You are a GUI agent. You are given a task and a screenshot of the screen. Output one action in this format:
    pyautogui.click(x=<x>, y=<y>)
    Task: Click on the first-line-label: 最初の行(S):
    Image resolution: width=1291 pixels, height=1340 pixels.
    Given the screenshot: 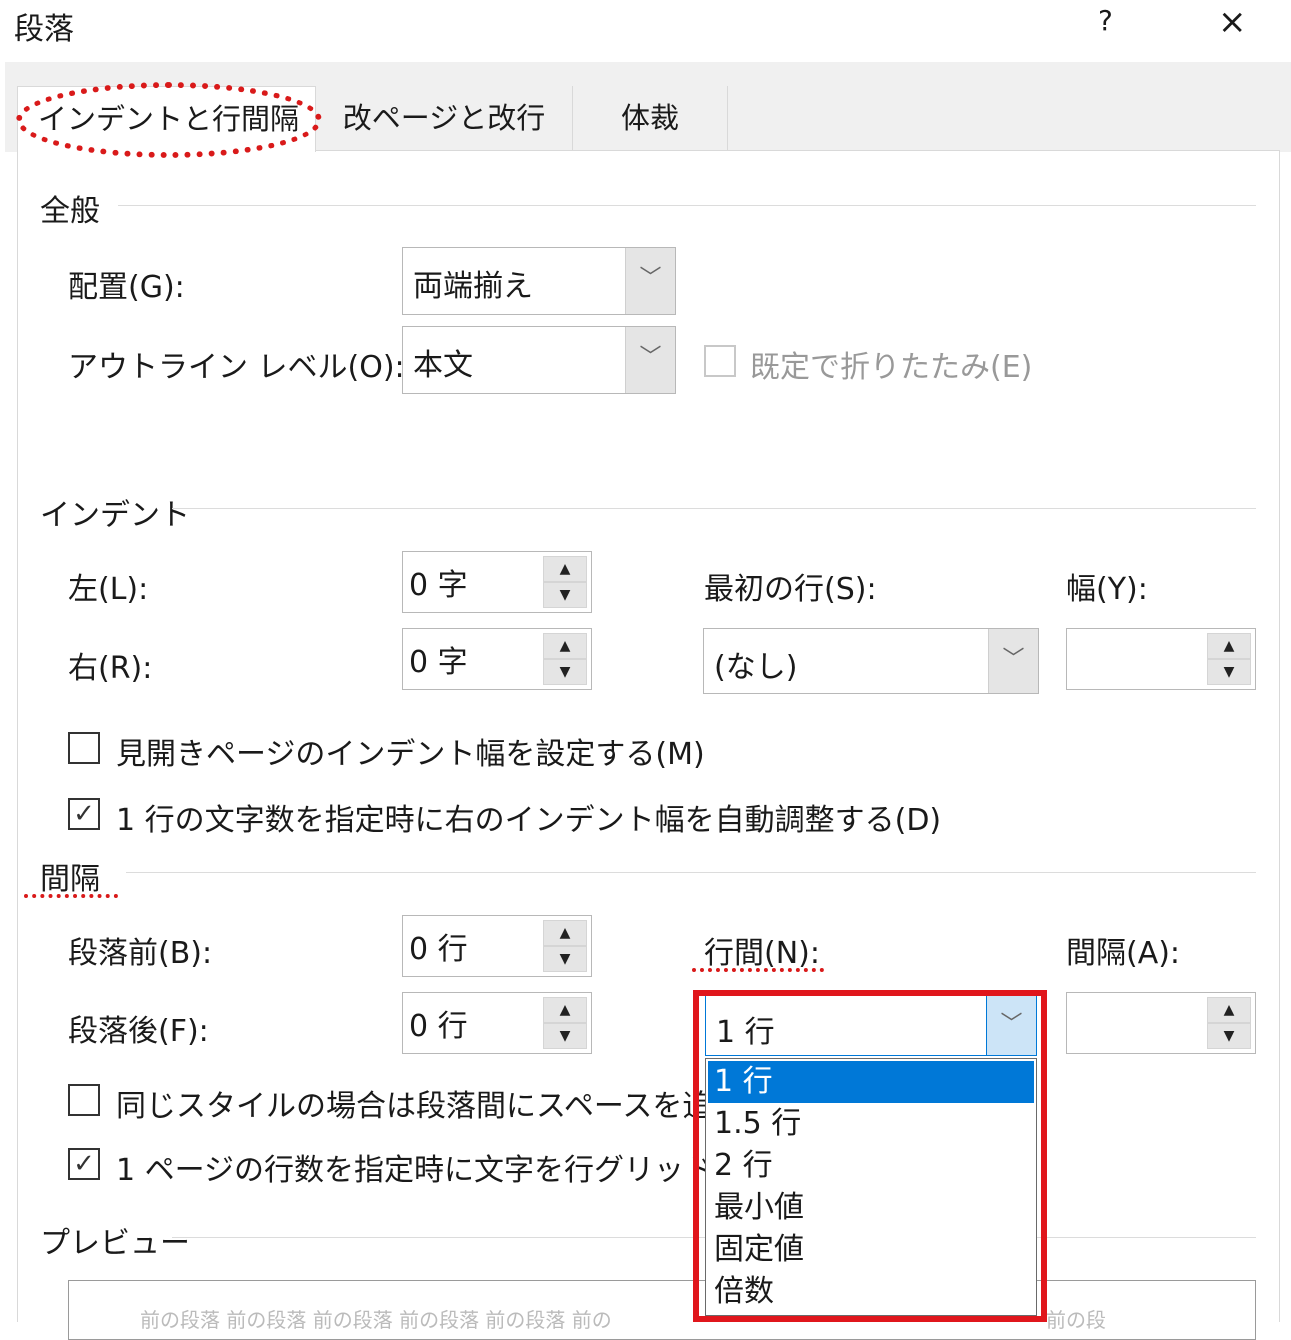 What is the action you would take?
    pyautogui.click(x=790, y=589)
    